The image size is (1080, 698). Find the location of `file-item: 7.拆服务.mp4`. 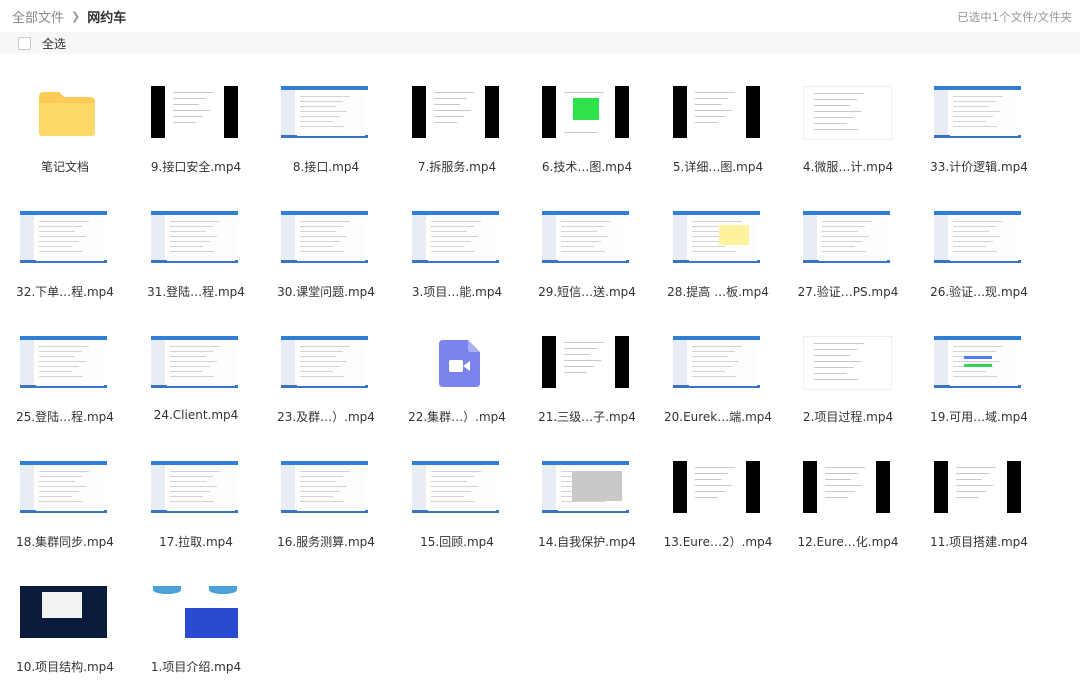

file-item: 7.拆服务.mp4 is located at coordinates (457, 141).